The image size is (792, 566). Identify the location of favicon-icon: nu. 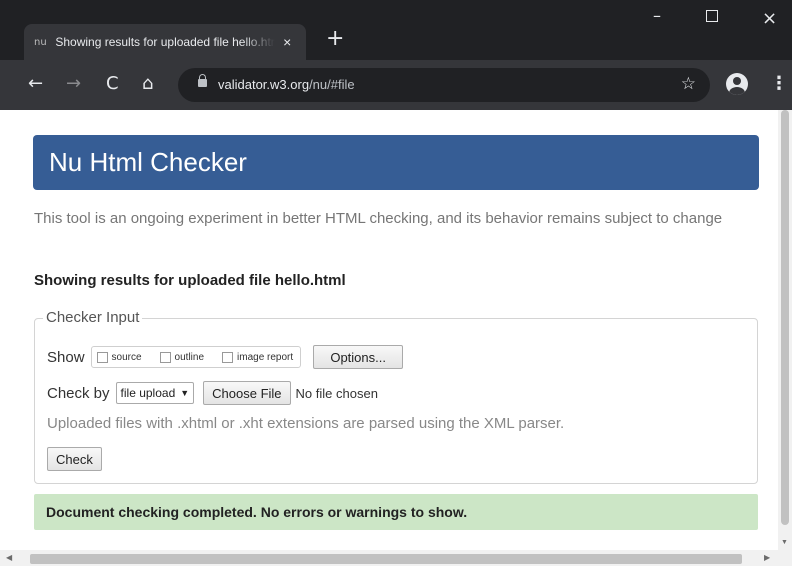
(40, 42).